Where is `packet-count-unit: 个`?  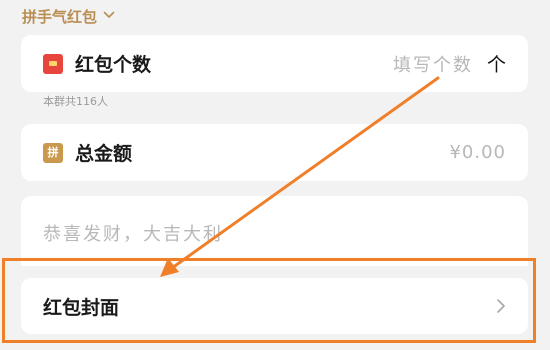 packet-count-unit: 个 is located at coordinates (496, 63).